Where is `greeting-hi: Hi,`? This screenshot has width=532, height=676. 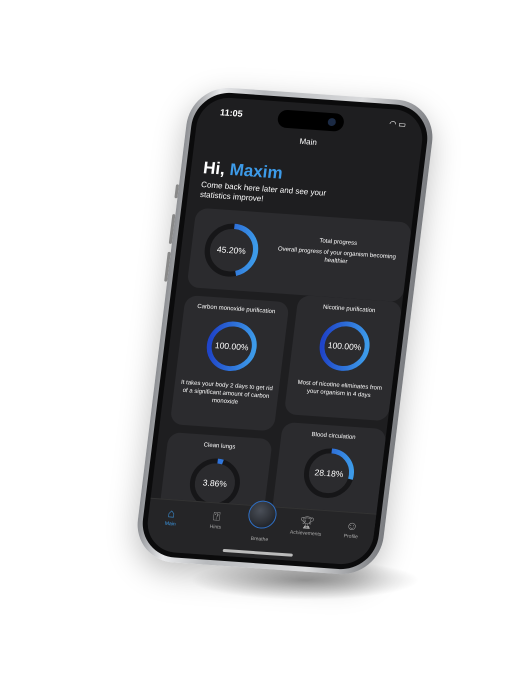 greeting-hi: Hi, is located at coordinates (214, 168).